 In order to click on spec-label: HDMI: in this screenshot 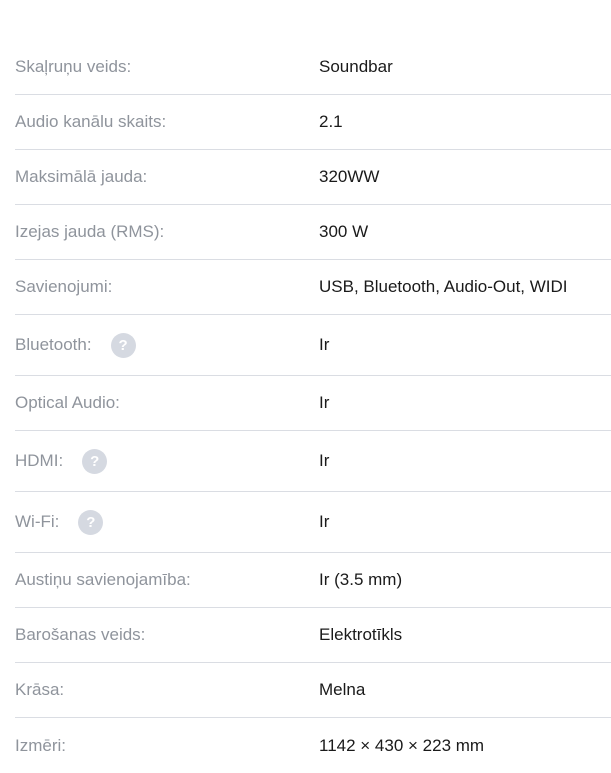, I will do `click(39, 460)`.